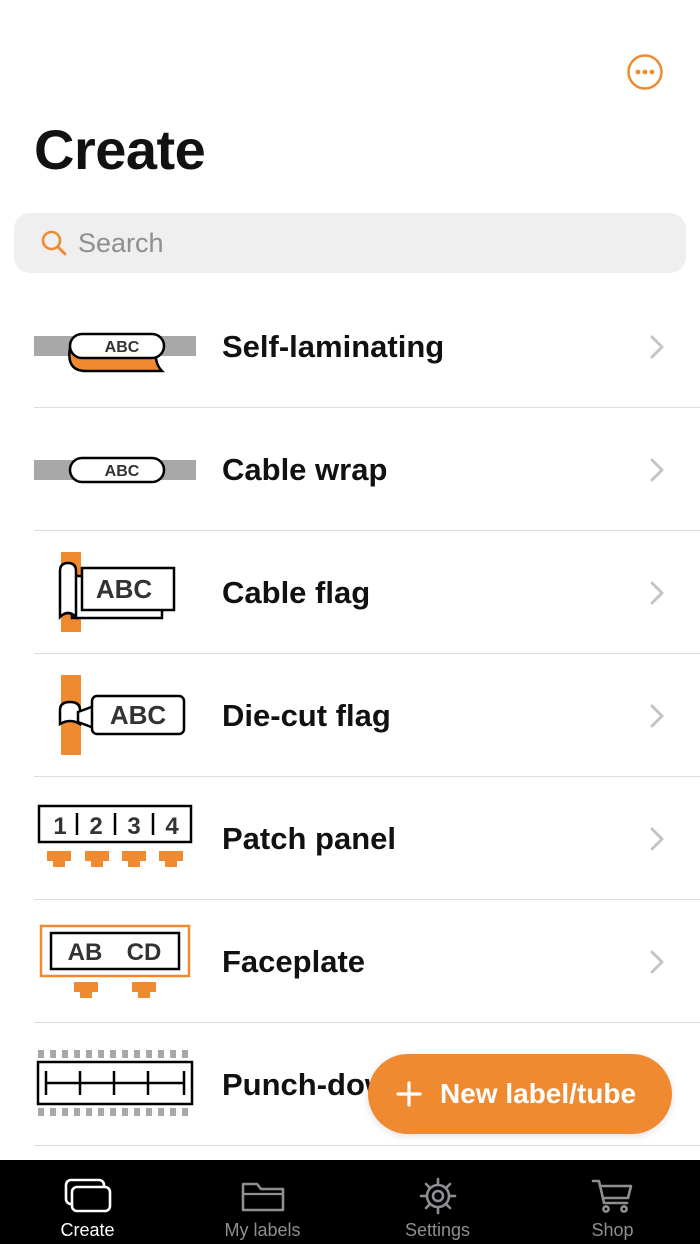 The height and width of the screenshot is (1244, 700). What do you see at coordinates (538, 1093) in the screenshot?
I see `new-label-button-label: New label/tube` at bounding box center [538, 1093].